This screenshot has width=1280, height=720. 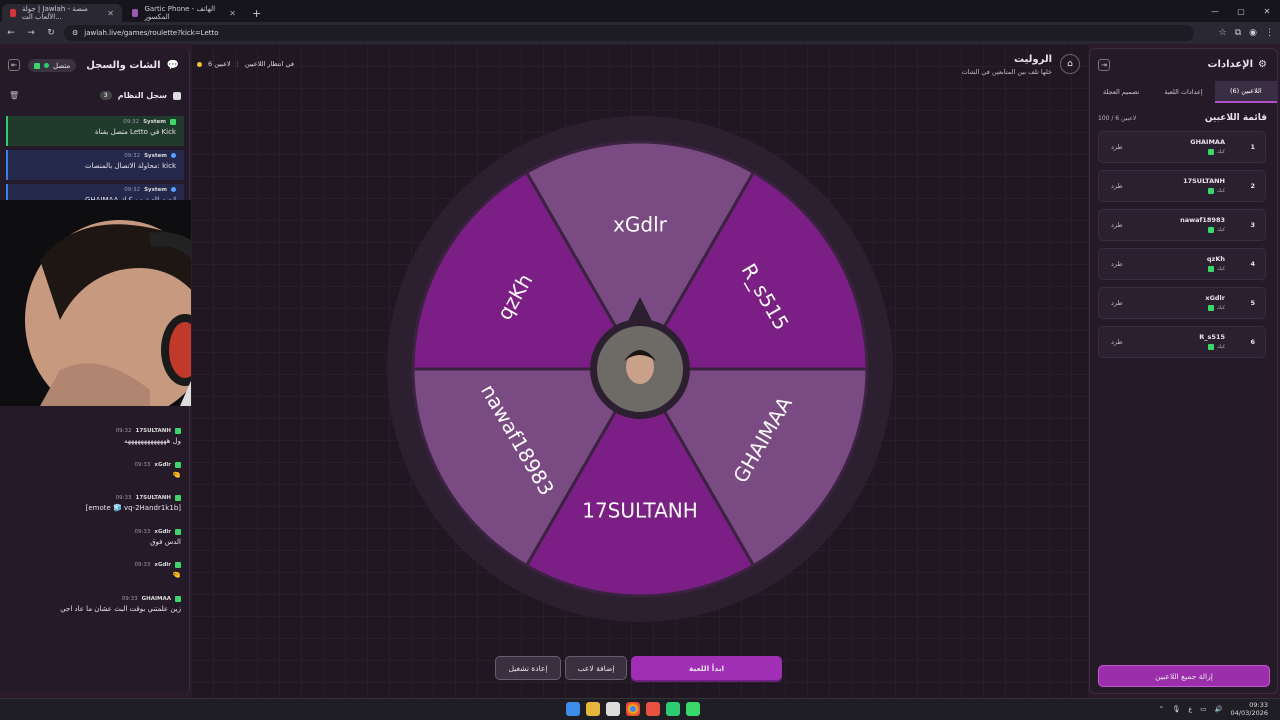 What do you see at coordinates (95, 131) in the screenshot?
I see `system-log-entry: 09:32 System متصل بقناة Letto في Kick` at bounding box center [95, 131].